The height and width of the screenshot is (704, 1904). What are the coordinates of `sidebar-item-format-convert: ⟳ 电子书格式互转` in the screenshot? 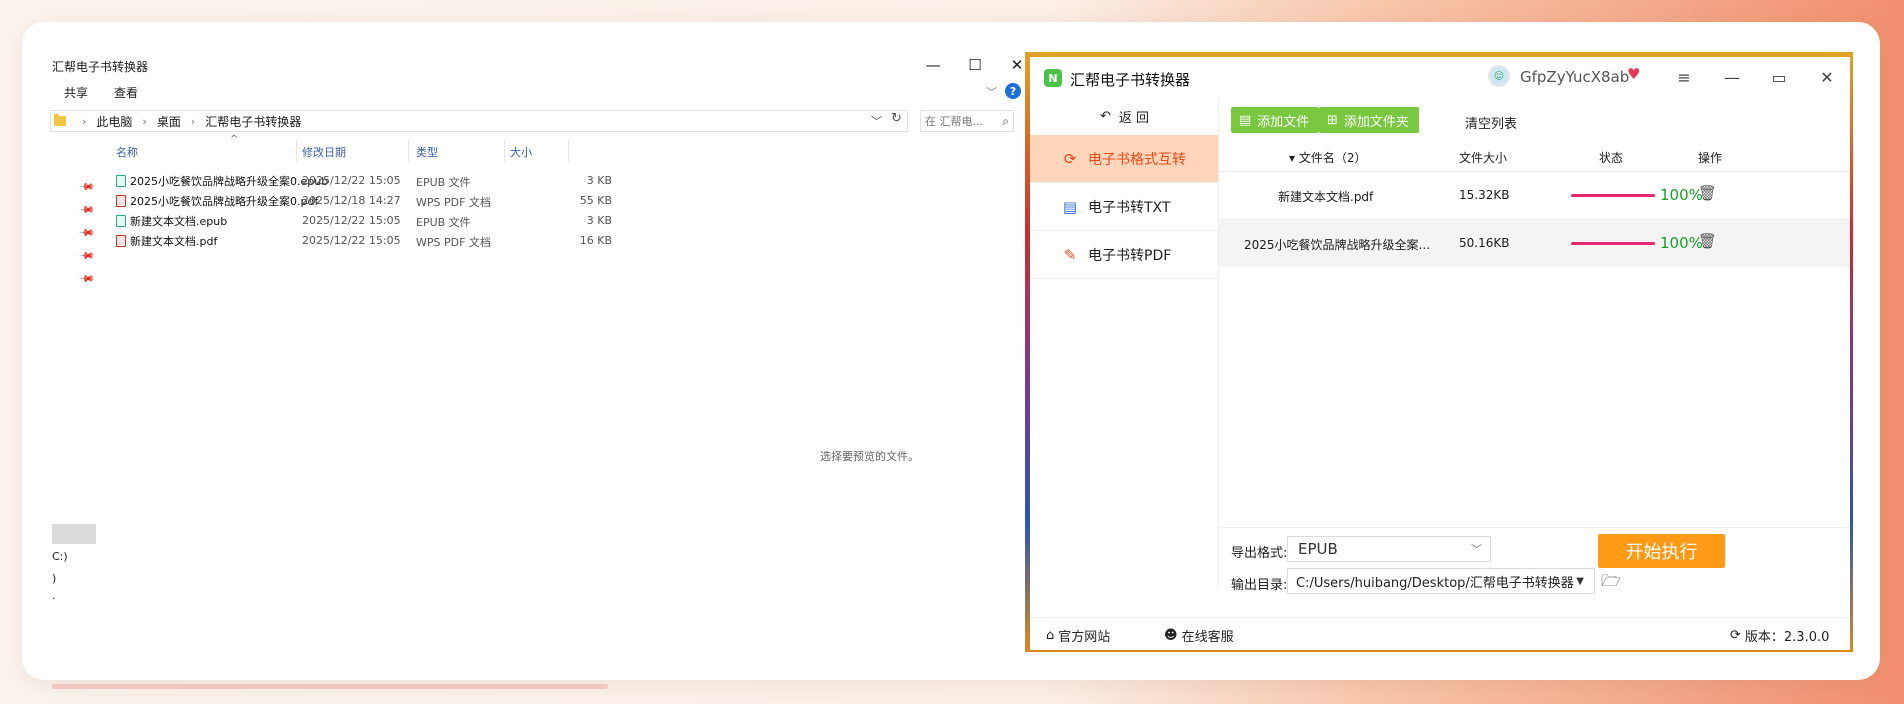 It's located at (1124, 159).